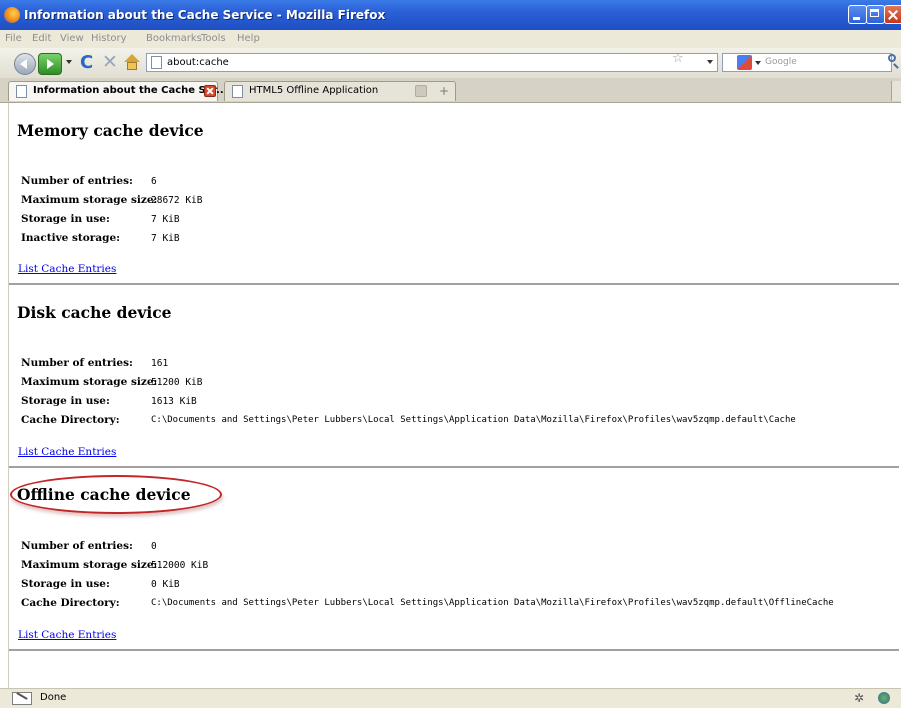  I want to click on tab-offline-app: HTML5 Offline Application +, so click(340, 91).